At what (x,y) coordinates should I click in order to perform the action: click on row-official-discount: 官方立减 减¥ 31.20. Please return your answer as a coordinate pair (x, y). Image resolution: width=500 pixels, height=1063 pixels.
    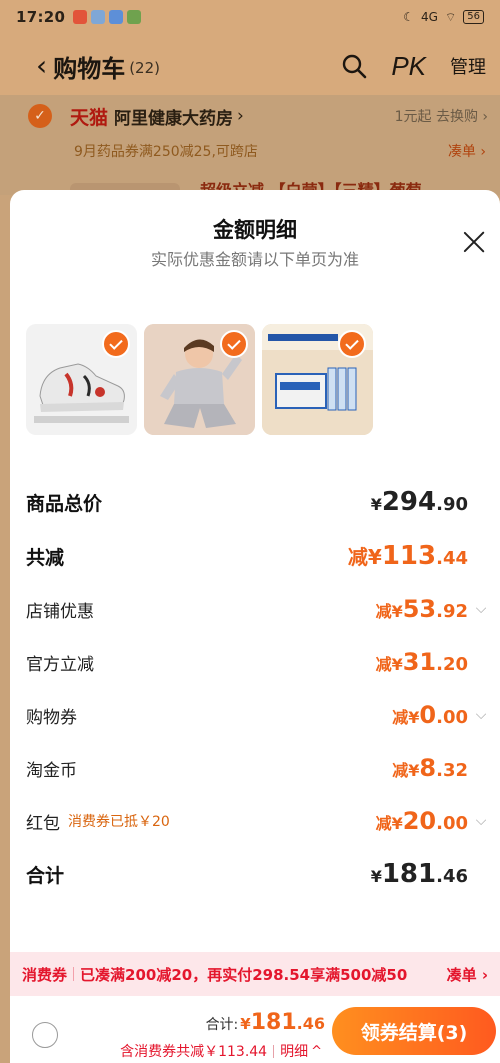
    Looking at the image, I should click on (257, 662).